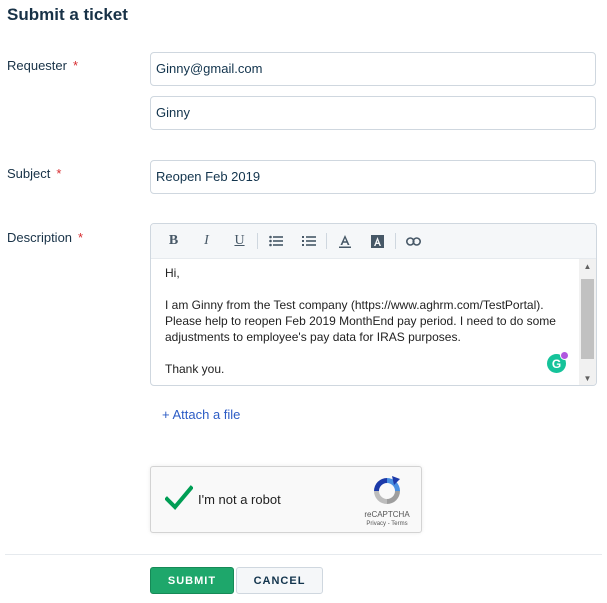 Image resolution: width=607 pixels, height=603 pixels. I want to click on requester-label: Requester *, so click(42, 65).